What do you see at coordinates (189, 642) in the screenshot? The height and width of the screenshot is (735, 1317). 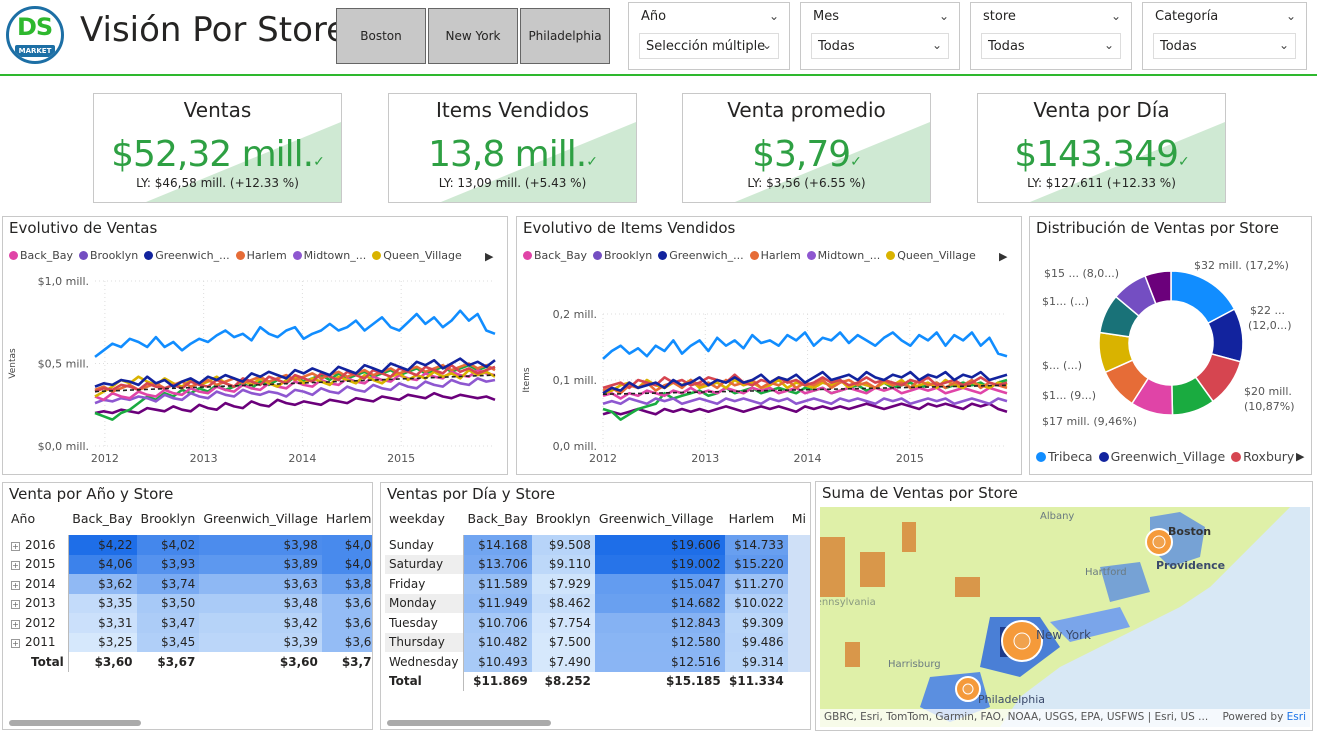 I see `table-row: +2011 $3,25 $3,45 $3,39 $3,6` at bounding box center [189, 642].